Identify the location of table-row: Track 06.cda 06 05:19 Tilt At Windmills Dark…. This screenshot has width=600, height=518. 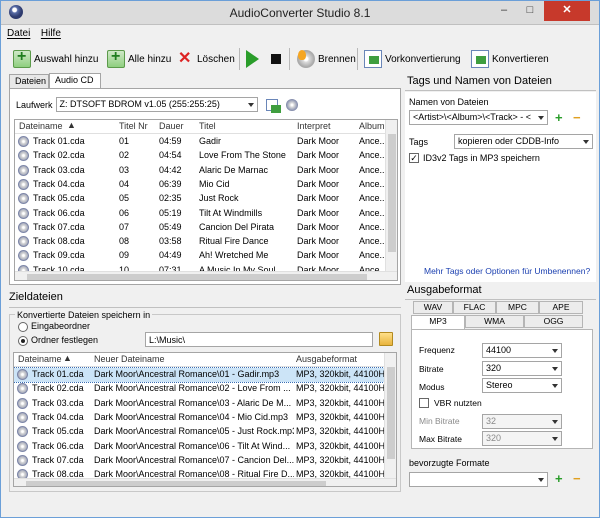
(206, 214).